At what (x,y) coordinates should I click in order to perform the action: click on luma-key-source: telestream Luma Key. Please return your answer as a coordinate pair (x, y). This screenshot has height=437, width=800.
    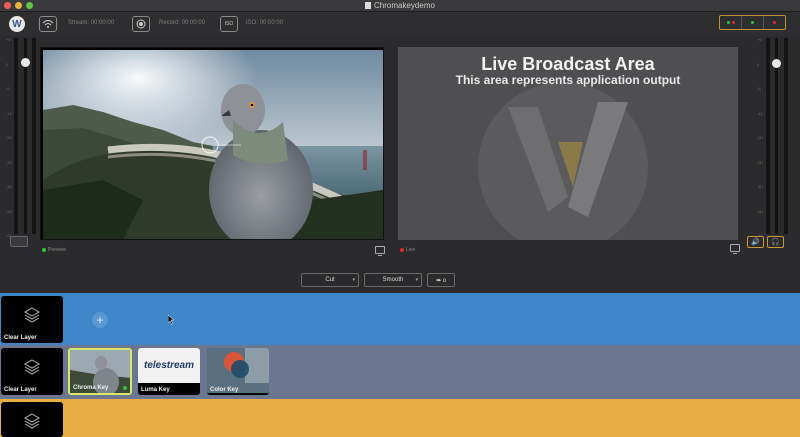
    Looking at the image, I should click on (169, 371).